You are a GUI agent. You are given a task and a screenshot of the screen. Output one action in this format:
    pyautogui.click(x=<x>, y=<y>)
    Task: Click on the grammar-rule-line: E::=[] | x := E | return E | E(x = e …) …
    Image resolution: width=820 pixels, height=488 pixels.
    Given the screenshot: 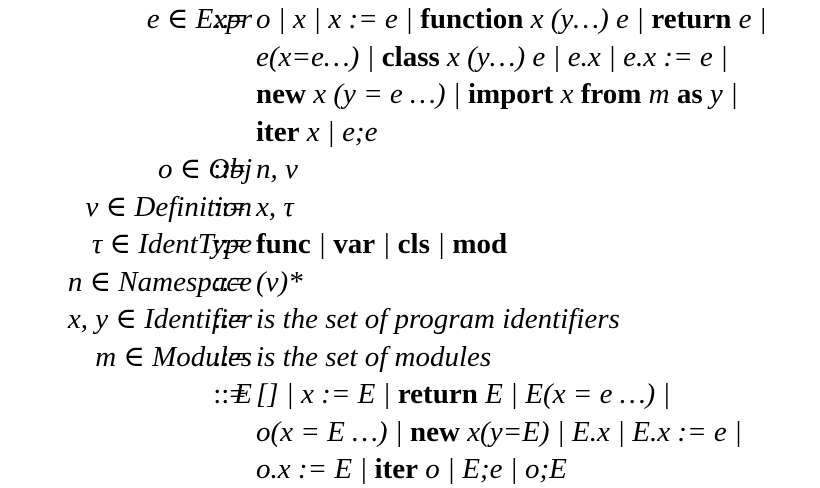 What is the action you would take?
    pyautogui.click(x=410, y=394)
    